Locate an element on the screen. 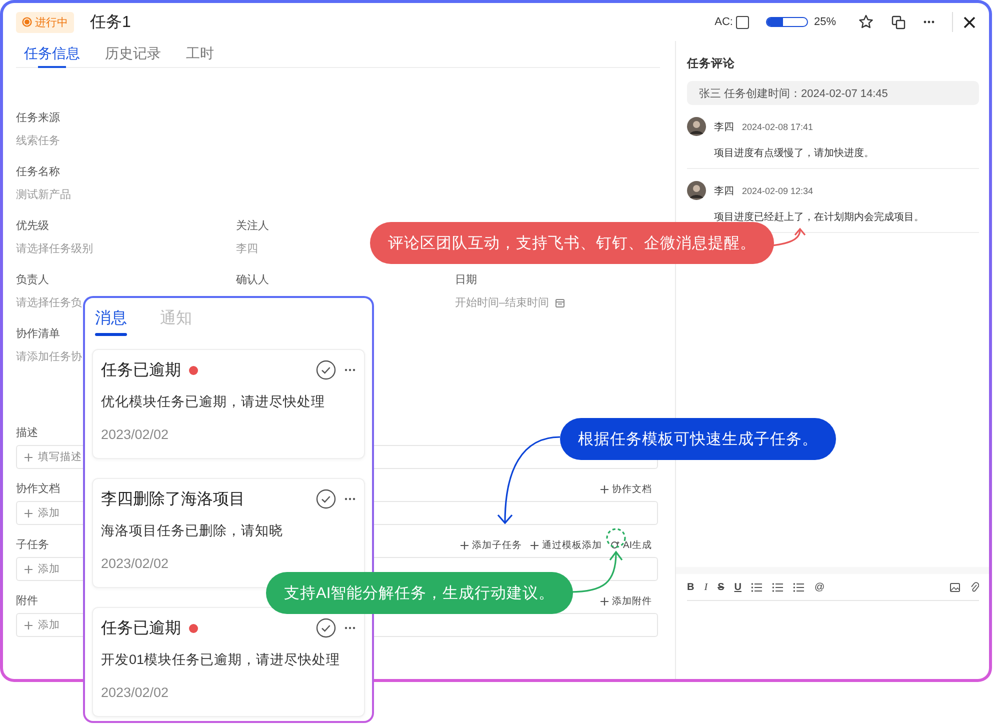 This screenshot has width=993, height=724. task-title: 任务1 is located at coordinates (110, 22).